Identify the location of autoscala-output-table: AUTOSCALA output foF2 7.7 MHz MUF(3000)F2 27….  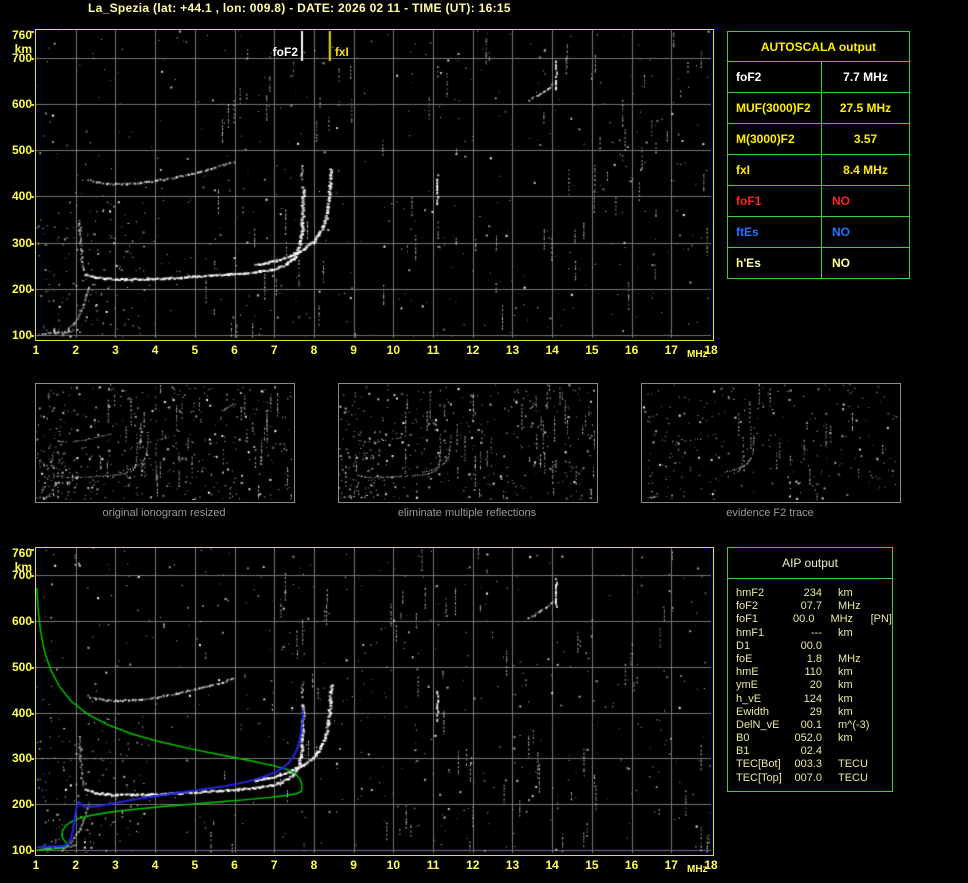
(818, 155).